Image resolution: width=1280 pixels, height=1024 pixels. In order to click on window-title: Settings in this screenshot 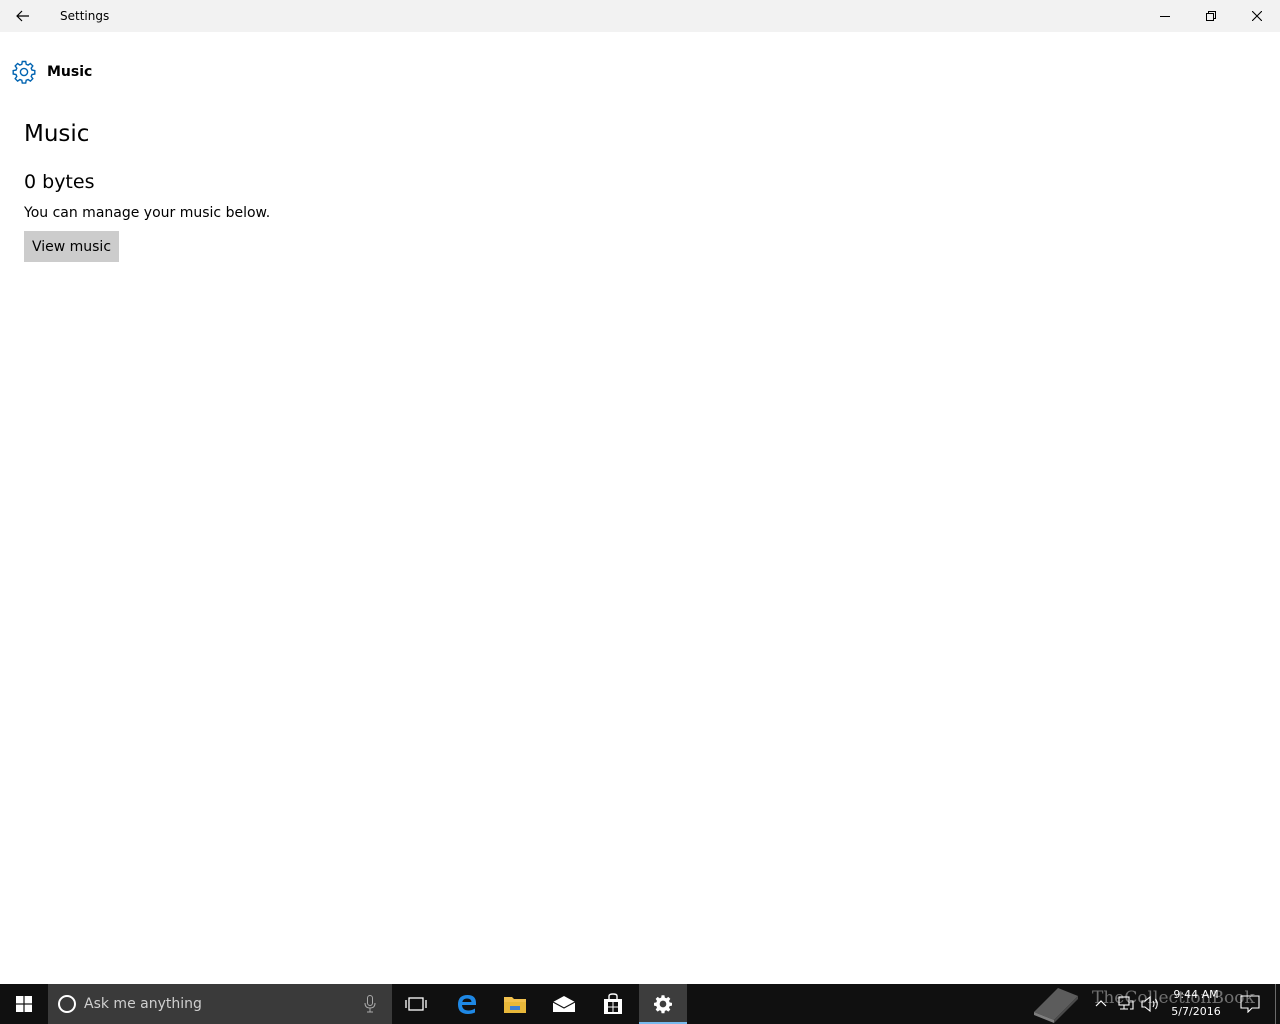, I will do `click(85, 16)`.